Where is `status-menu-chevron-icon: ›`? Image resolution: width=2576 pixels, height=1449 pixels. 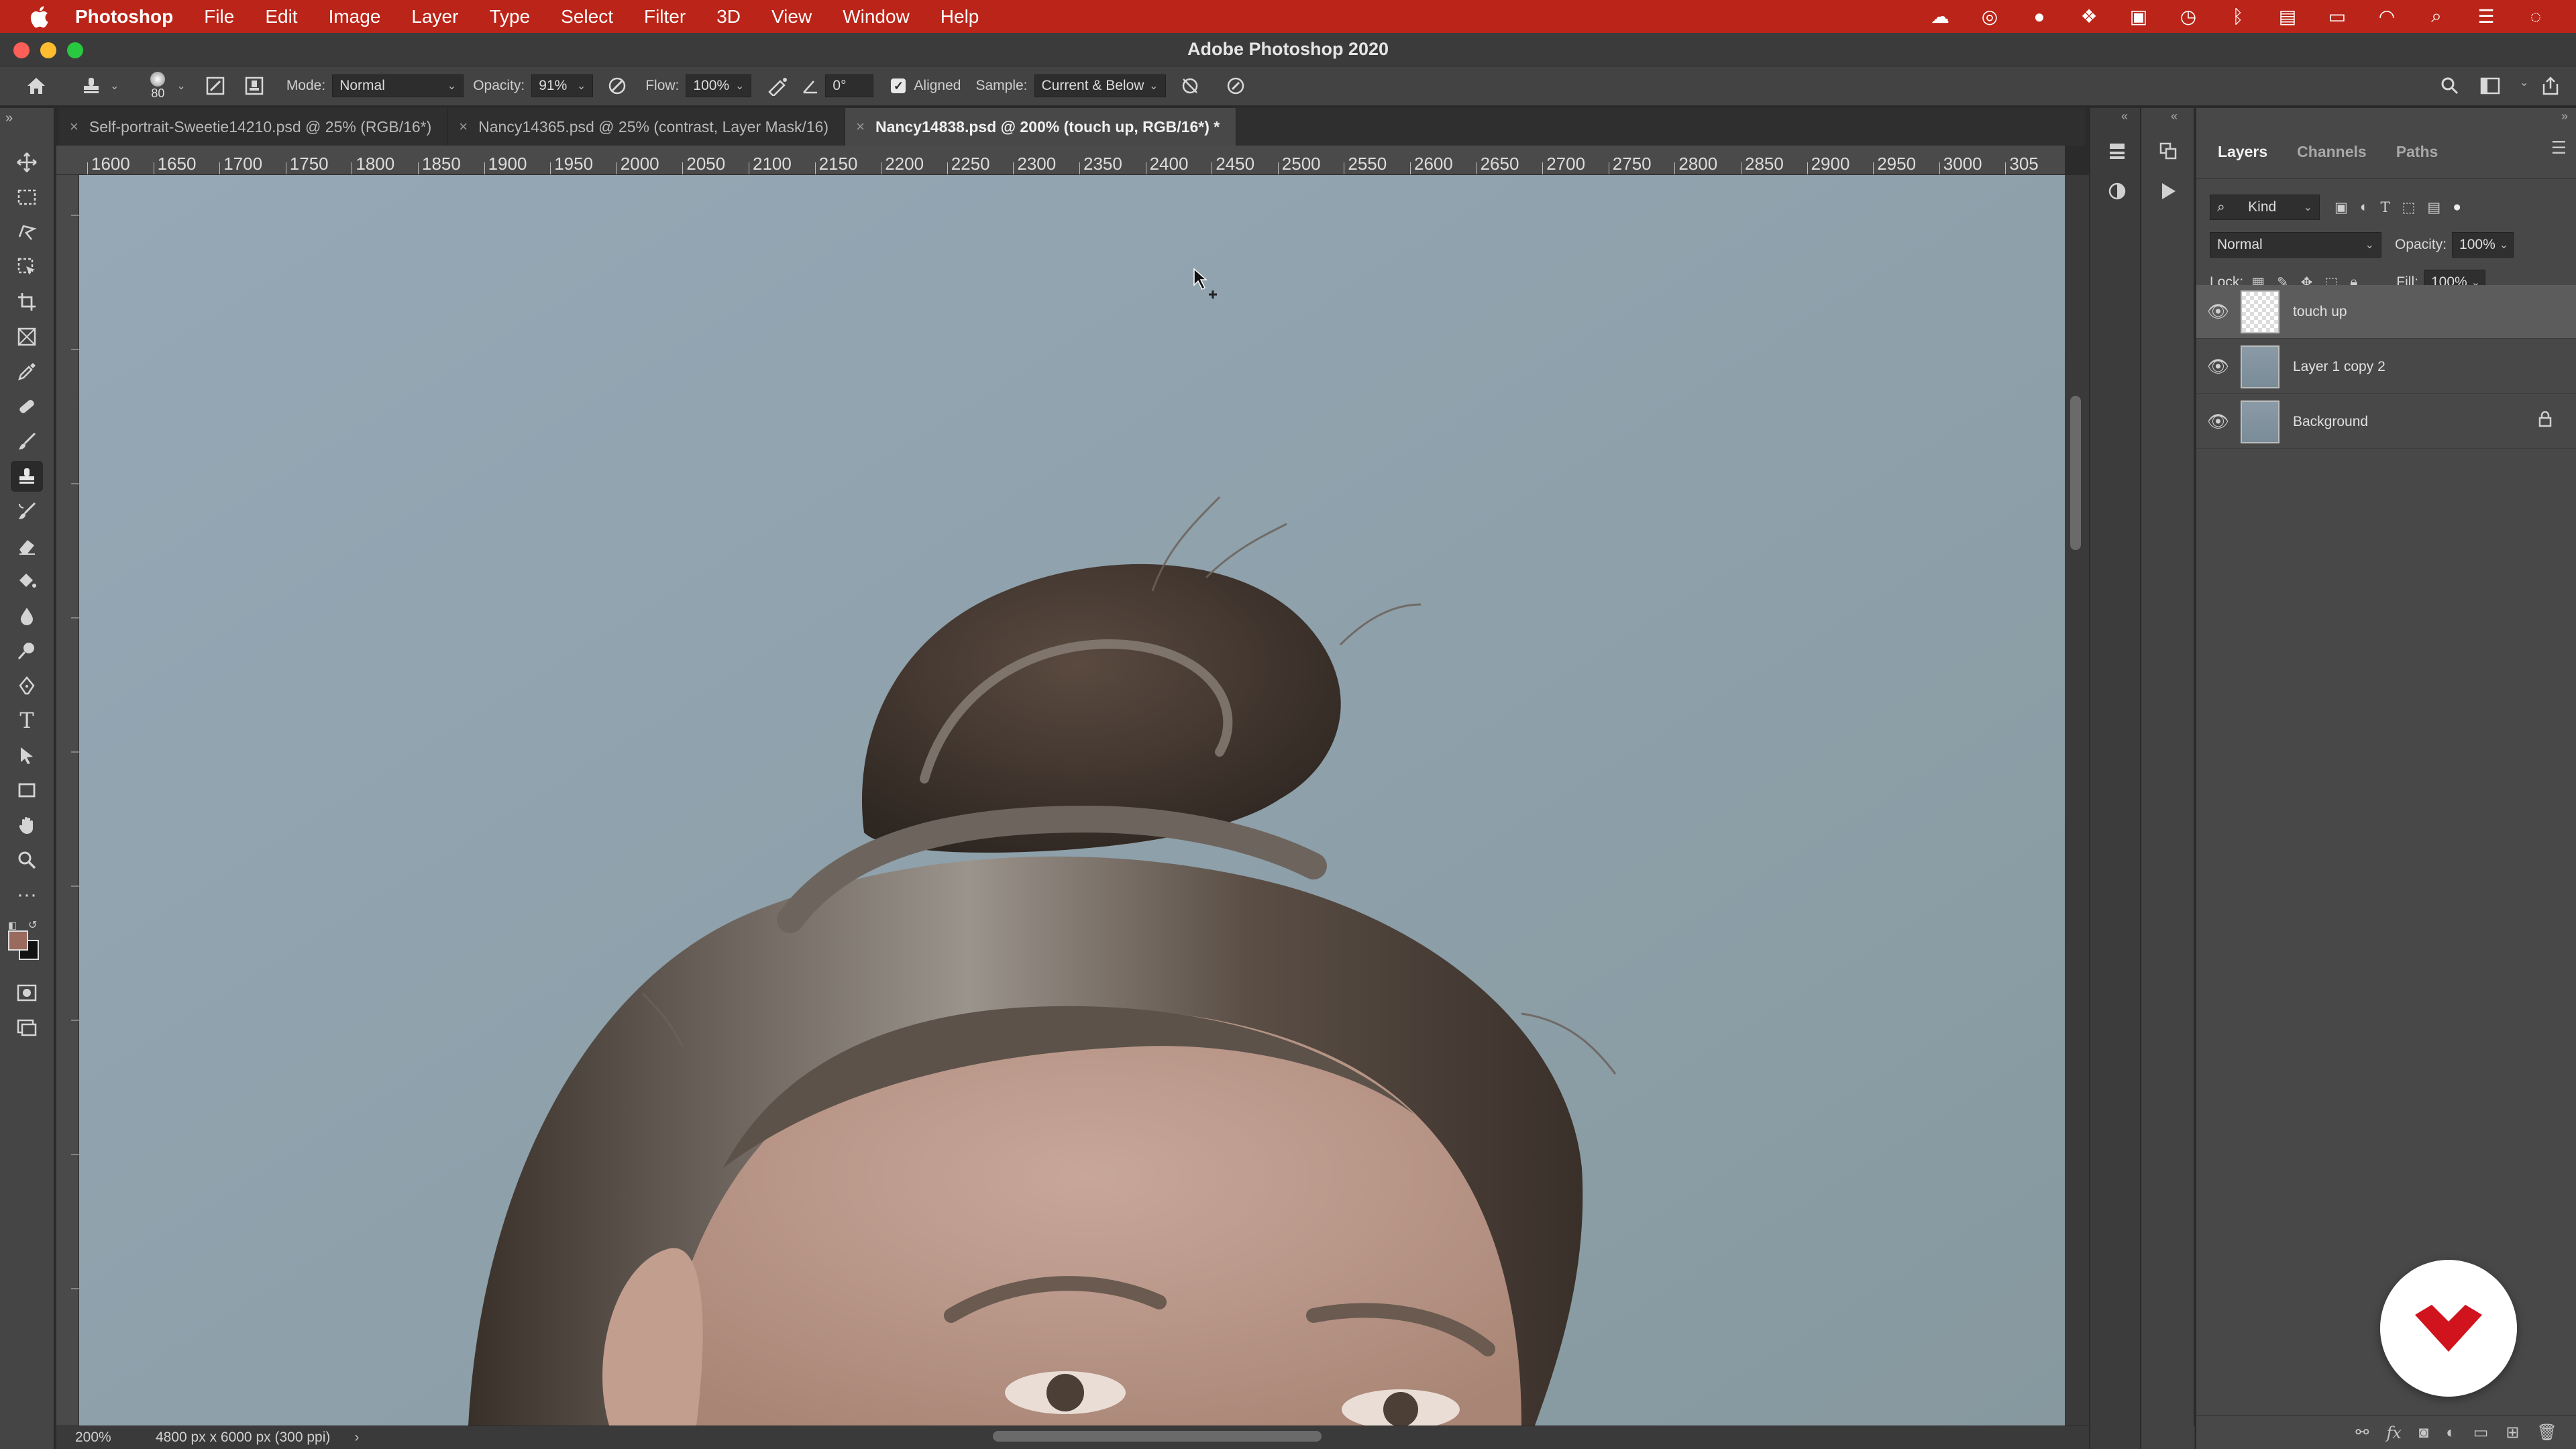
status-menu-chevron-icon: › is located at coordinates (356, 1438).